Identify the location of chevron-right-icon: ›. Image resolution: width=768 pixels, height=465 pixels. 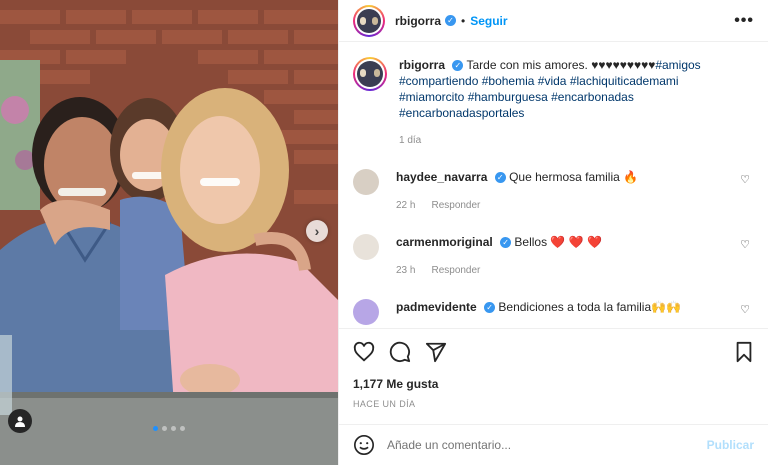
(317, 231).